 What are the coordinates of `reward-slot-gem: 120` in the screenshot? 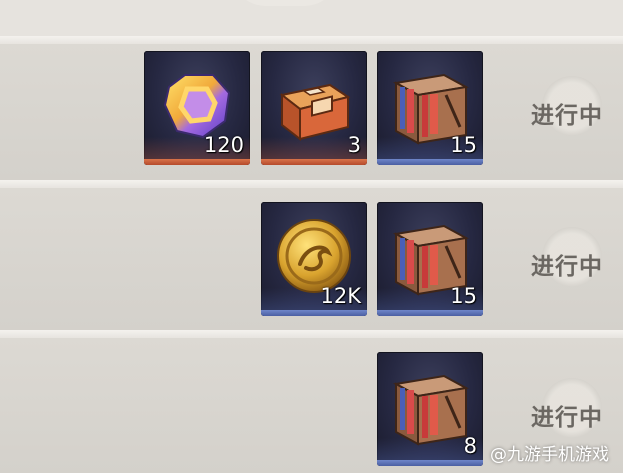 It's located at (197, 108).